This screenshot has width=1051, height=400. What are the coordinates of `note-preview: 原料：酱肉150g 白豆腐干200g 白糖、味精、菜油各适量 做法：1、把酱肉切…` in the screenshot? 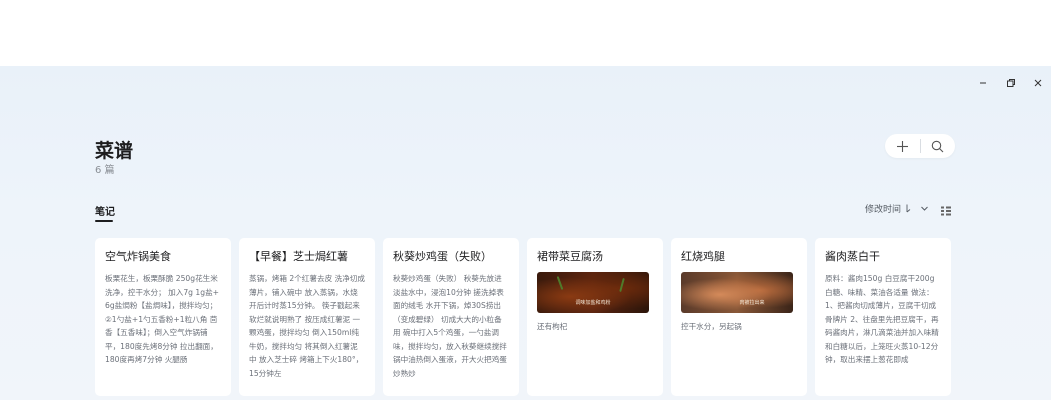 It's located at (882, 319).